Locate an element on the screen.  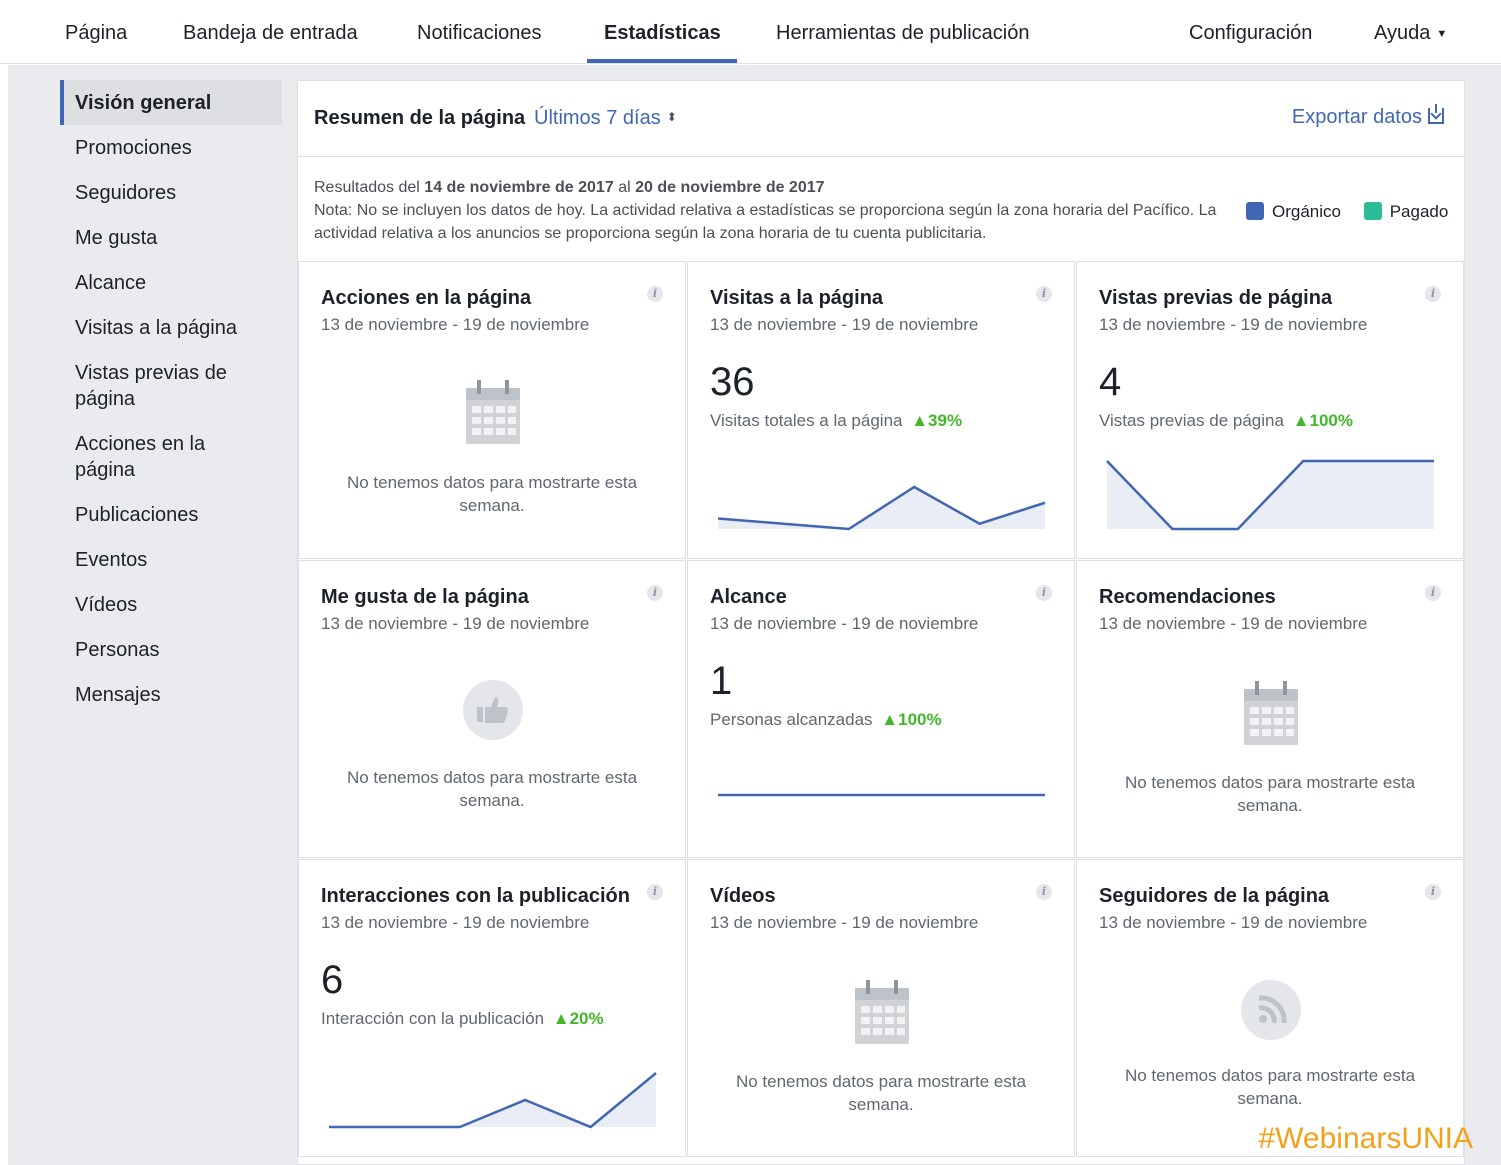
sidebar-item-mensajes: Mensajes is located at coordinates (171, 694).